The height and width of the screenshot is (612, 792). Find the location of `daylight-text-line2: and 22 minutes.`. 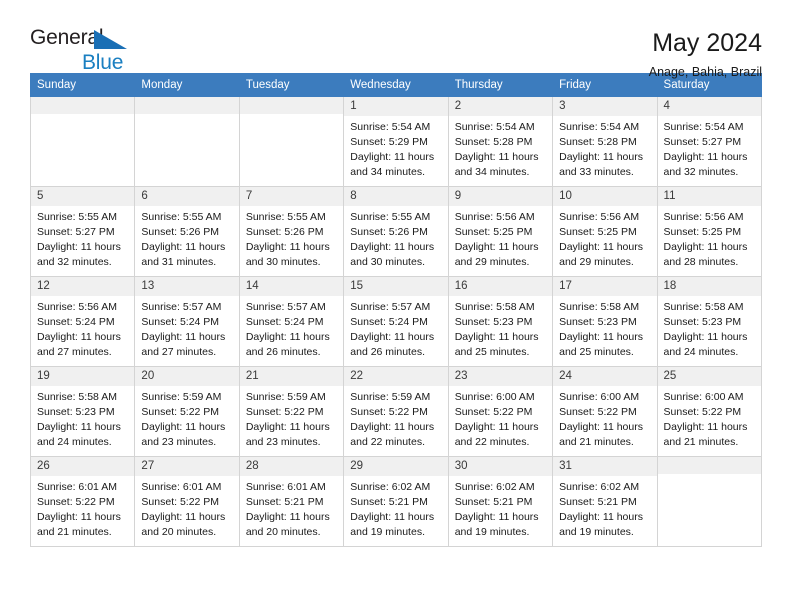

daylight-text-line2: and 22 minutes. is located at coordinates (492, 441).